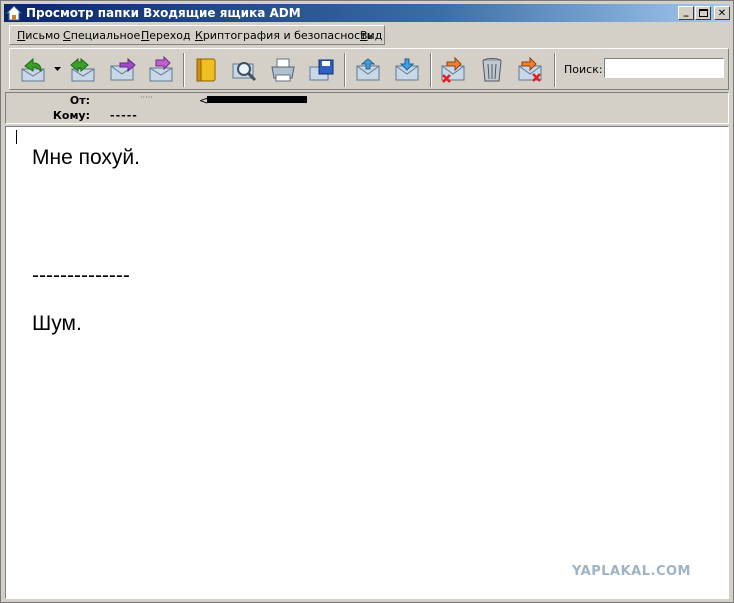  I want to click on body-line: Мне похуй., so click(86, 157).